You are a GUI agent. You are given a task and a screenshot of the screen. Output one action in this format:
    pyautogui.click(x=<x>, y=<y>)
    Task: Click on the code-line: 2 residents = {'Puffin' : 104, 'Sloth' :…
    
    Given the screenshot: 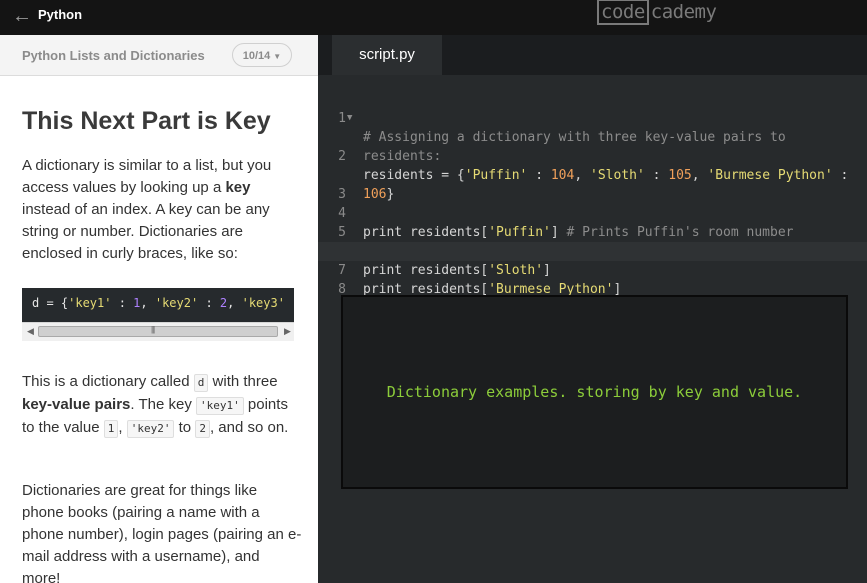 What is the action you would take?
    pyautogui.click(x=592, y=155)
    